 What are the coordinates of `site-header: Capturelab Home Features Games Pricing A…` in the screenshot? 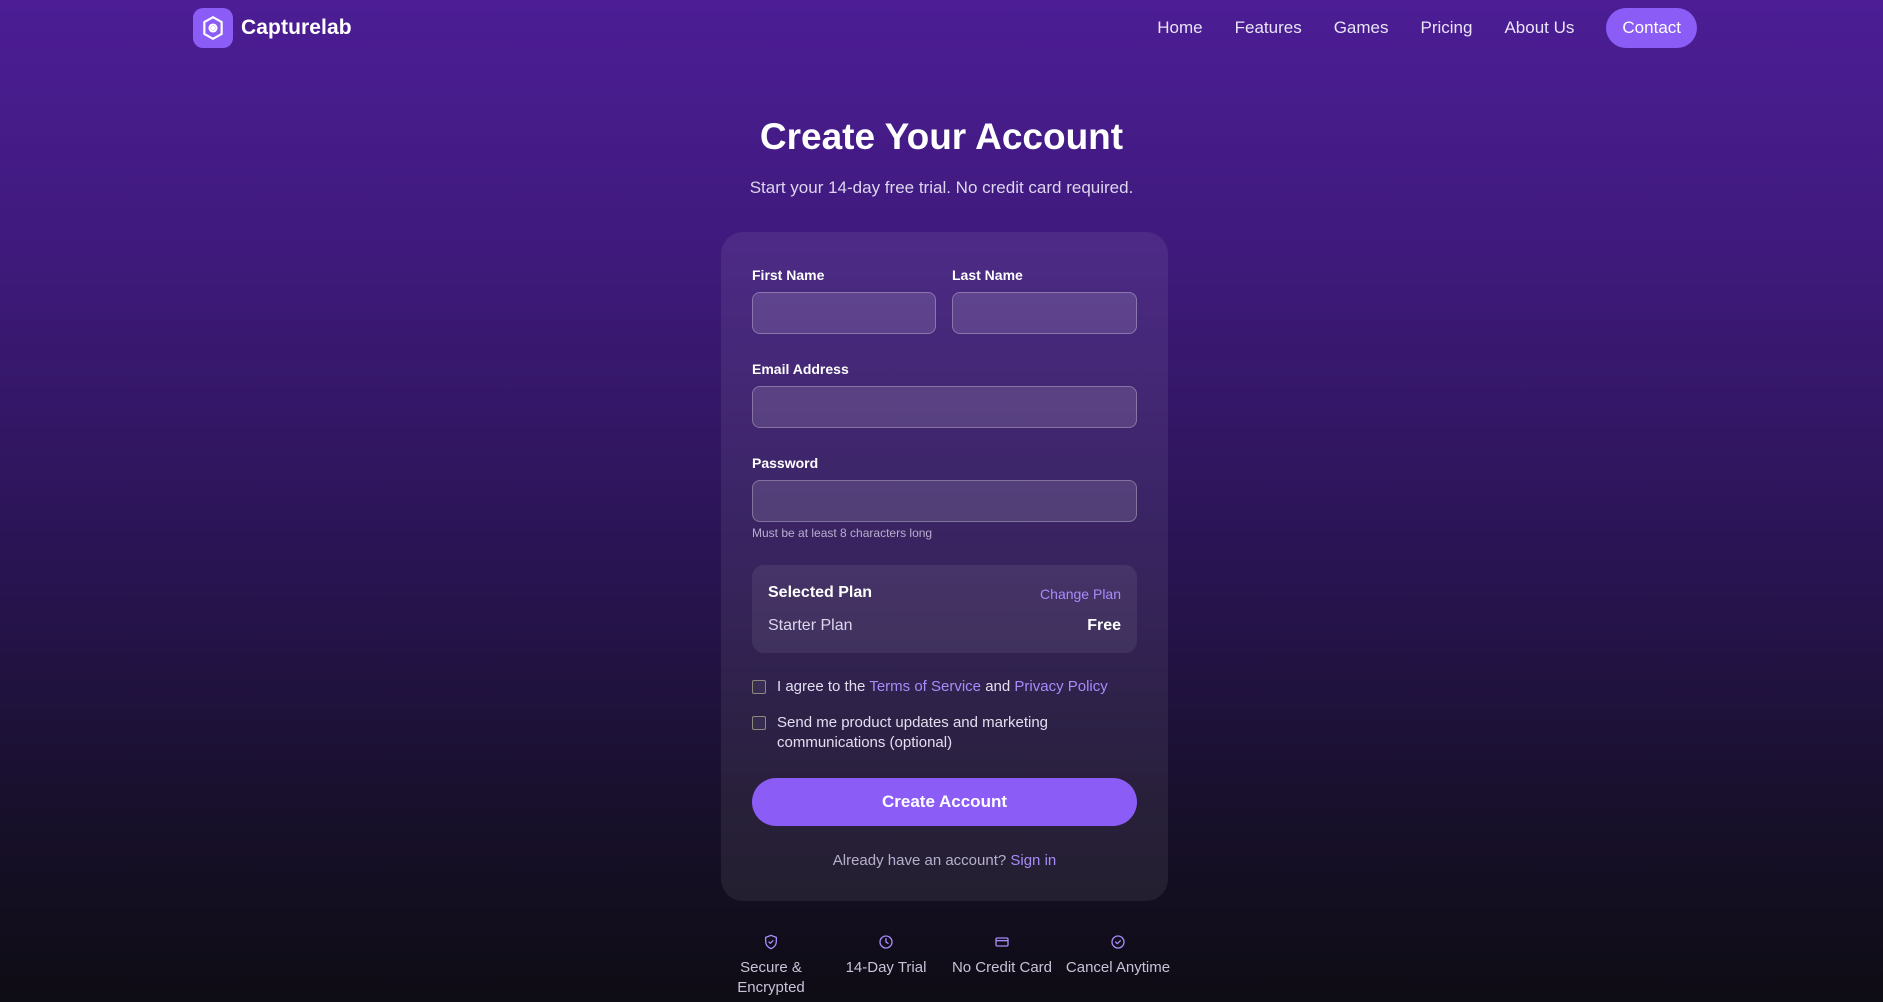 It's located at (941, 28).